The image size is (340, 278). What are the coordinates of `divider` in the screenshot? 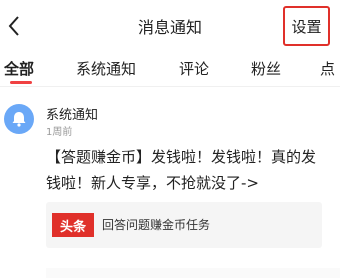 It's located at (170, 86).